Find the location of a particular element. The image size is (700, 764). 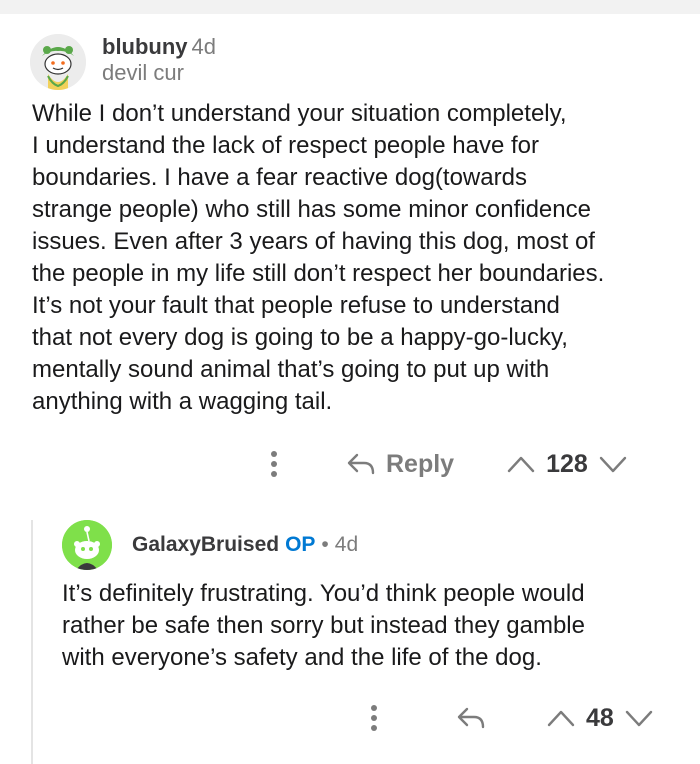

reply-button: Reply is located at coordinates (400, 464).